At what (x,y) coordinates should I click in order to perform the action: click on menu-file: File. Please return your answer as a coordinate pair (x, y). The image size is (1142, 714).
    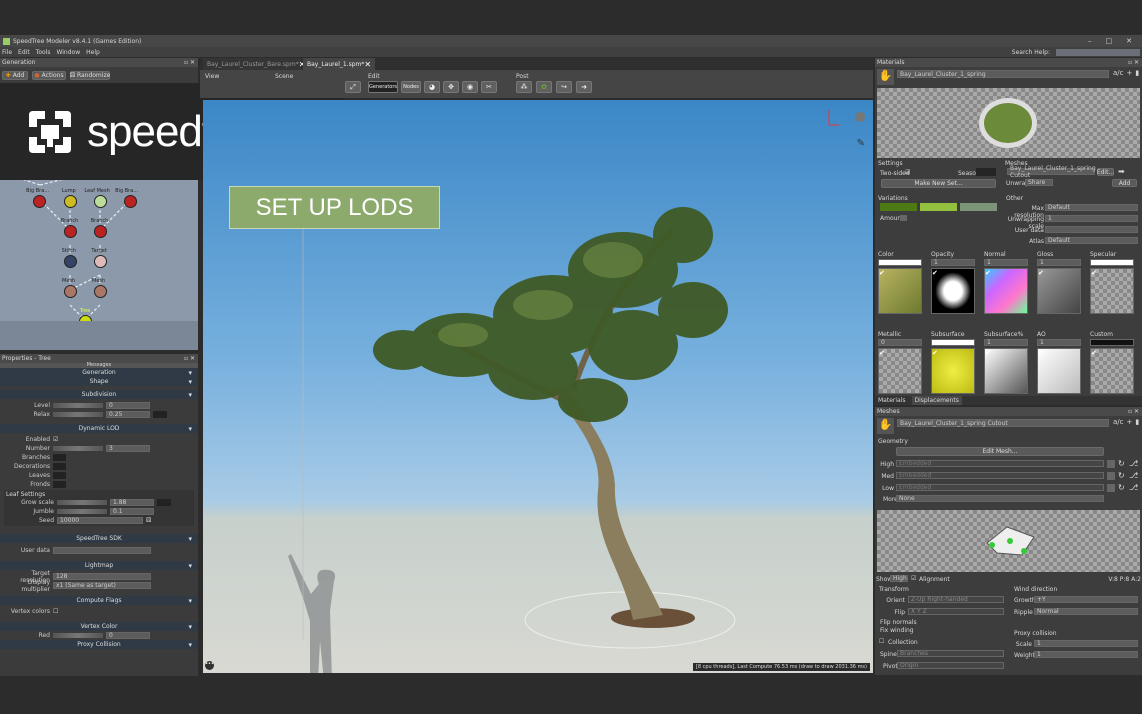
    Looking at the image, I should click on (7, 52).